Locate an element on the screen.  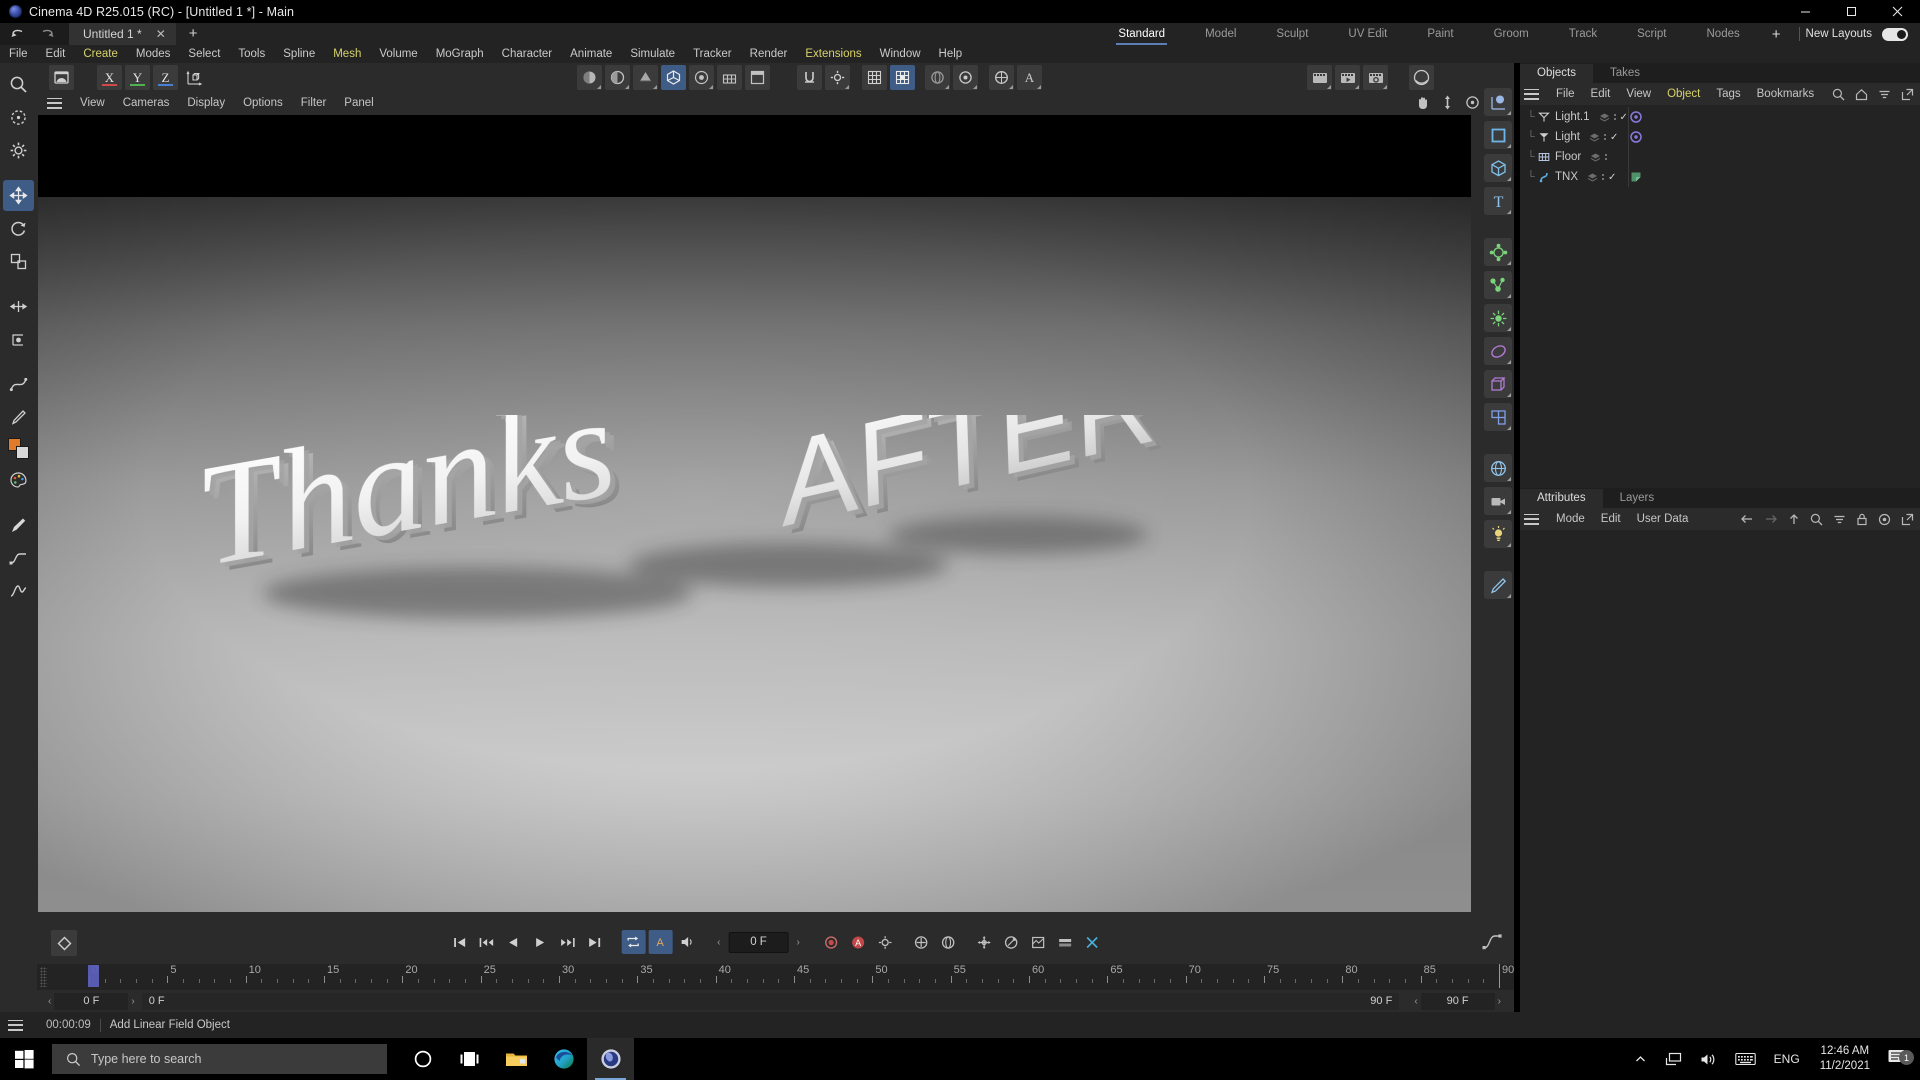
tool-pen-line is located at coordinates (18, 525).